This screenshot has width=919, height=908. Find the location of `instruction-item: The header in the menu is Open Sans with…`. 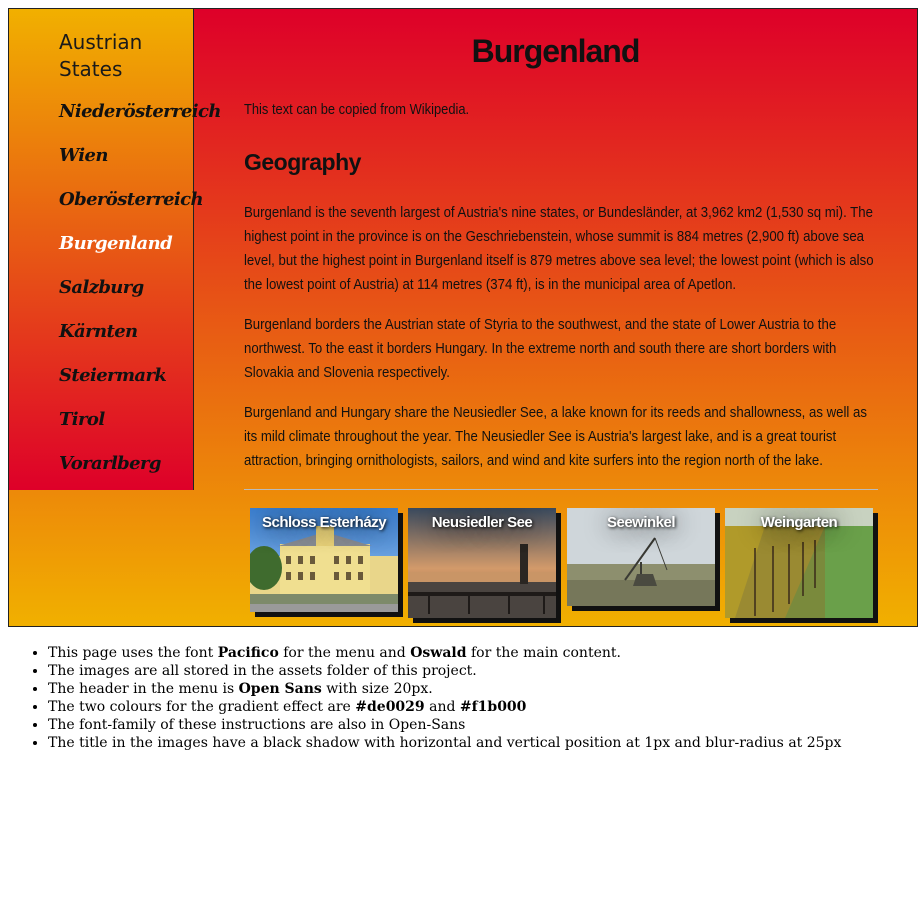

instruction-item: The header in the menu is Open Sans with… is located at coordinates (483, 689).